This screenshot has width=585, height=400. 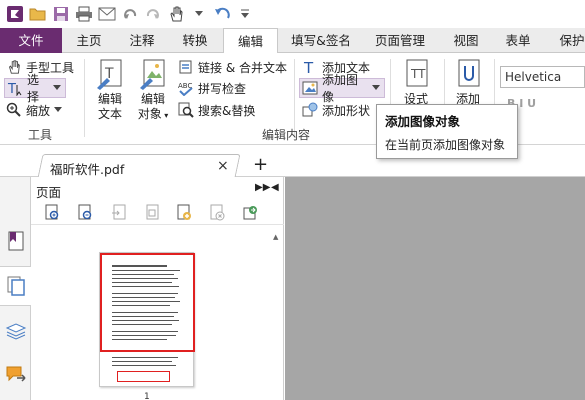 I want to click on page-thumbnail, so click(x=147, y=319).